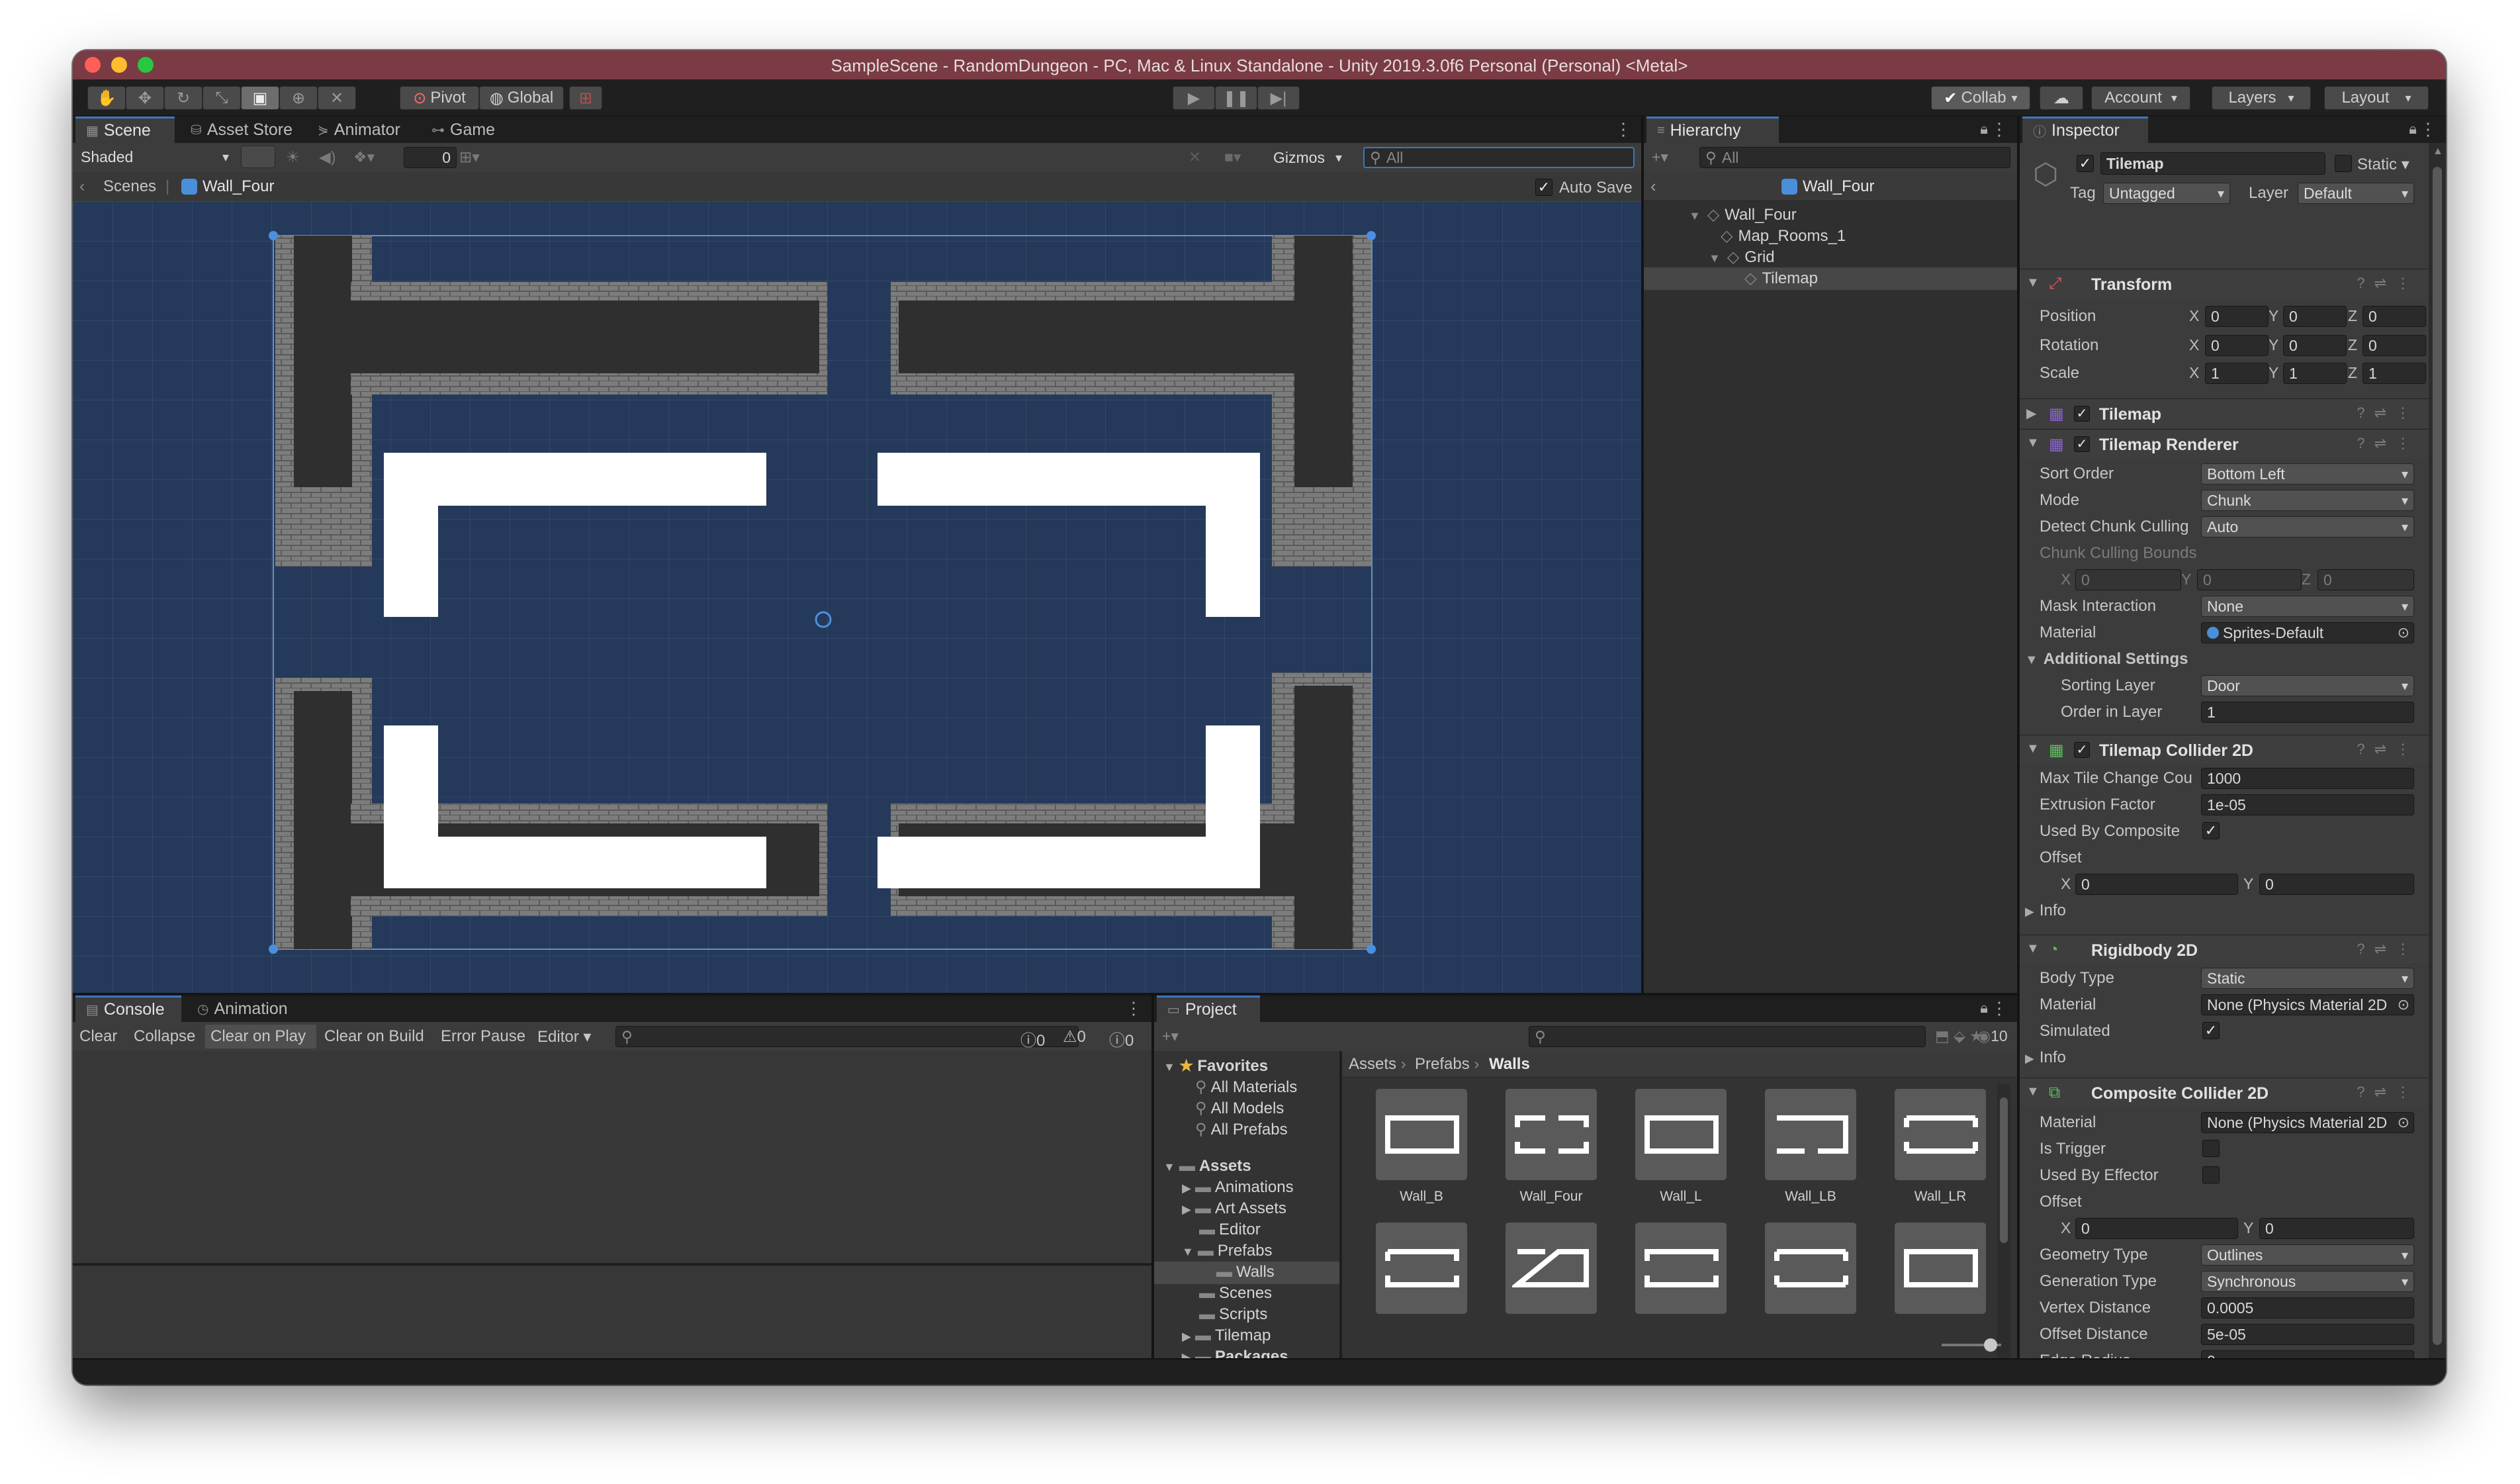  I want to click on camera-icon: ■▾, so click(1232, 157).